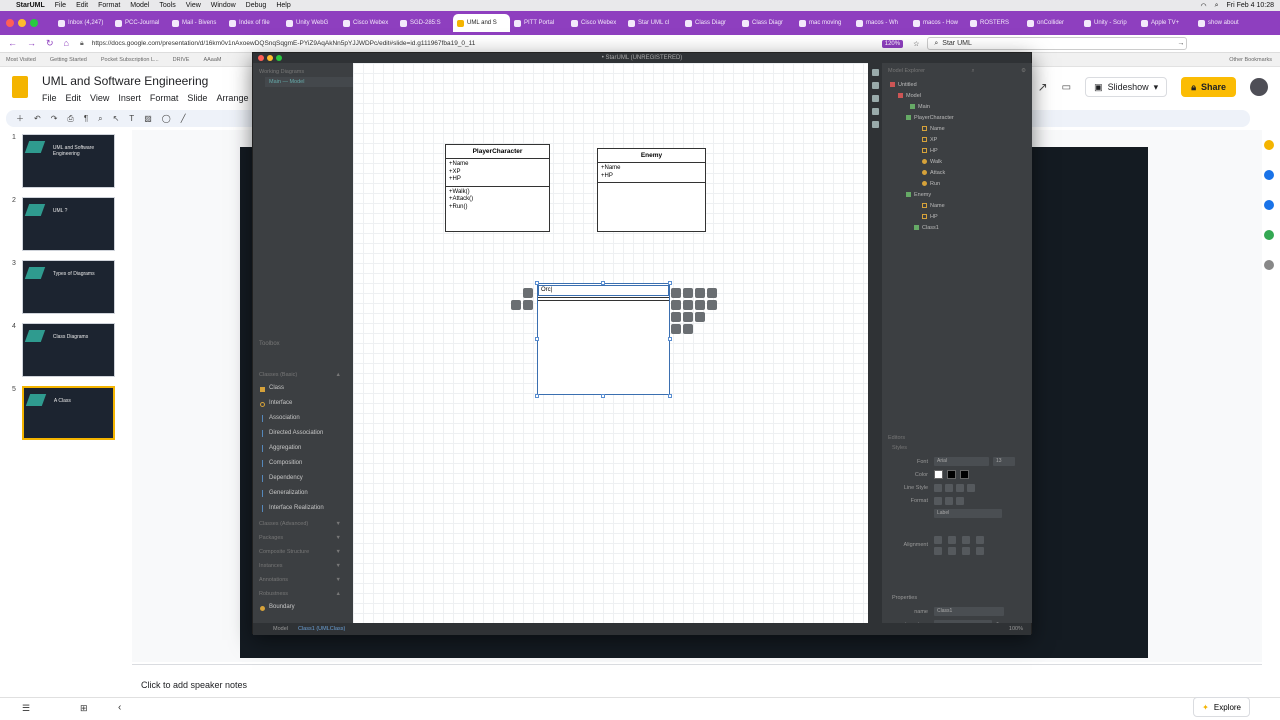 The height and width of the screenshot is (720, 1280). What do you see at coordinates (676, 305) in the screenshot?
I see `add-sub-class-icon` at bounding box center [676, 305].